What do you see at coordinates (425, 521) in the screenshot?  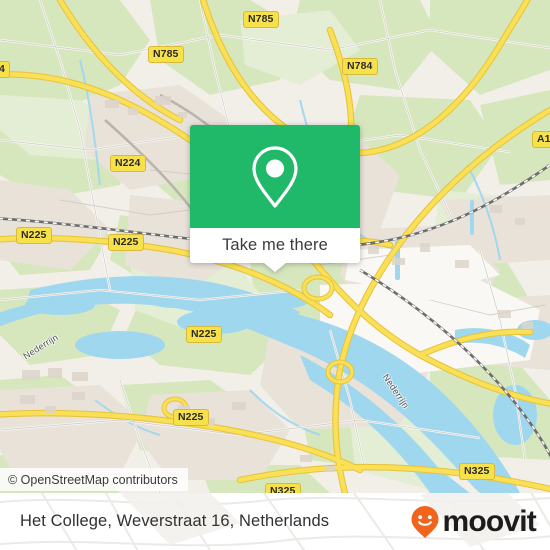 I see `moovit-smiley-pin-icon` at bounding box center [425, 521].